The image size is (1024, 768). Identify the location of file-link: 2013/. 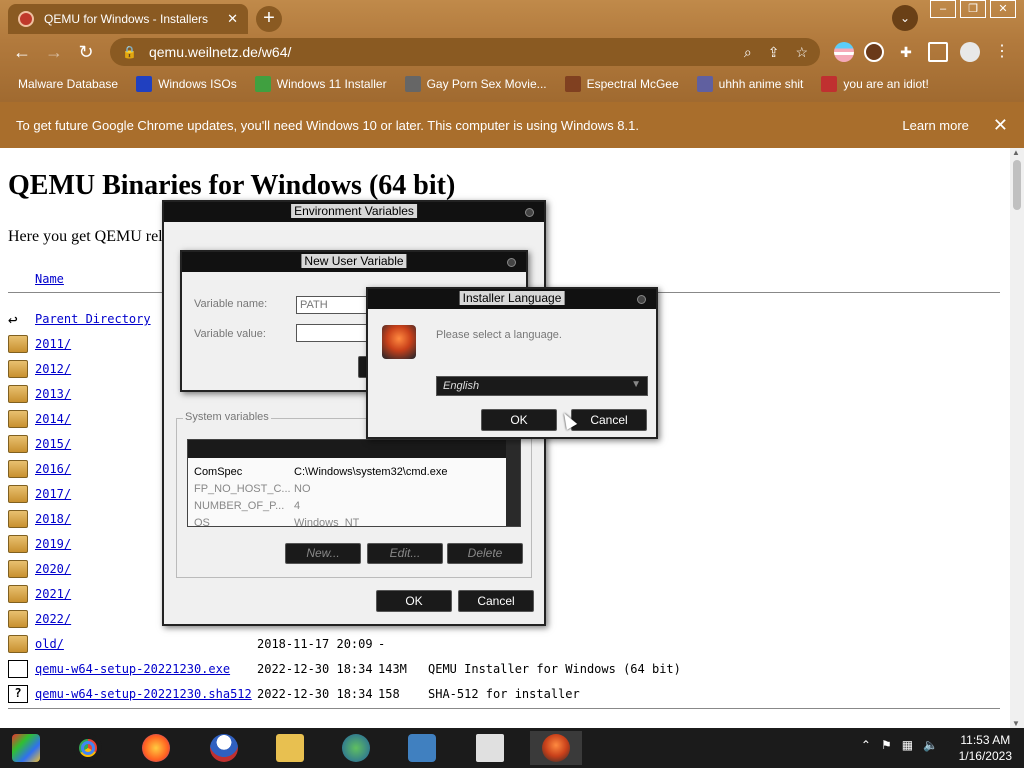
(53, 394).